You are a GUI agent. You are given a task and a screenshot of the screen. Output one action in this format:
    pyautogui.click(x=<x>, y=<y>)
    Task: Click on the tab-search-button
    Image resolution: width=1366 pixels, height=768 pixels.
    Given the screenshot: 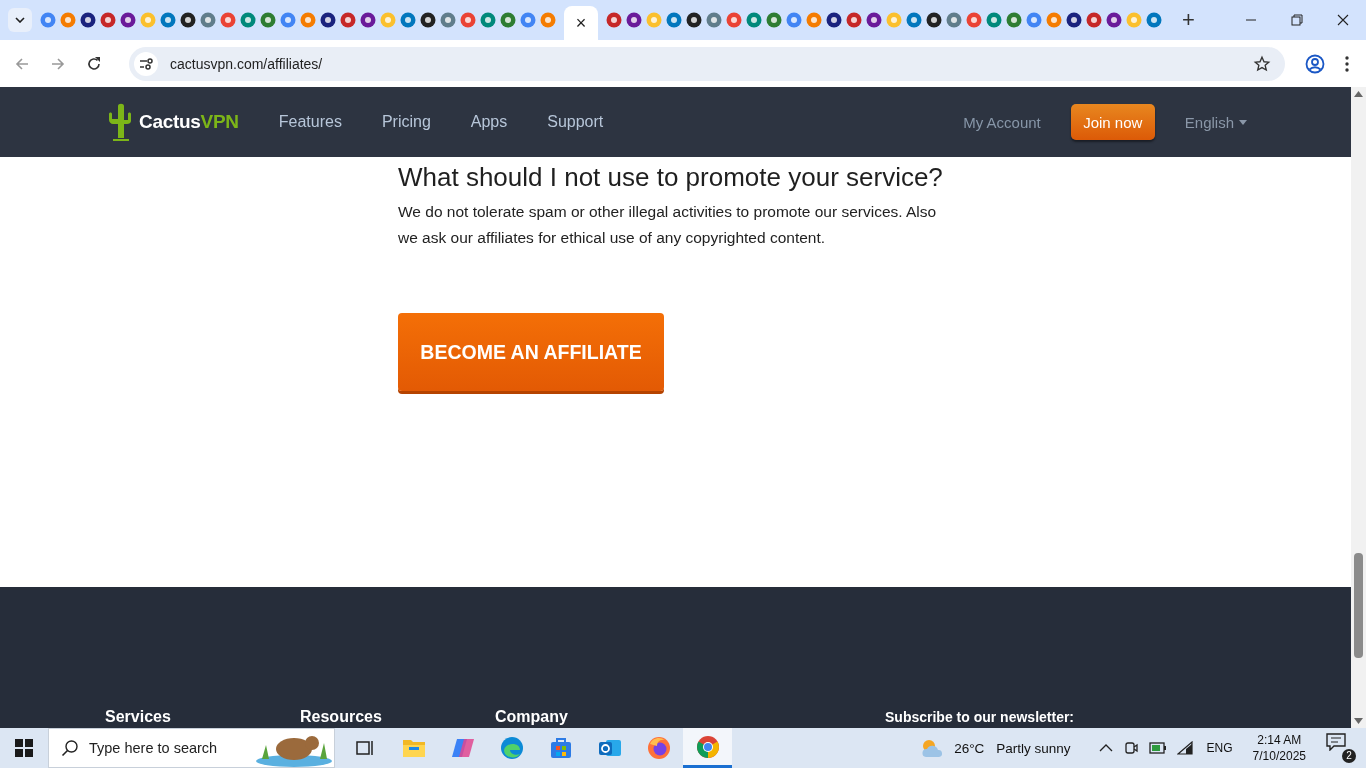 What is the action you would take?
    pyautogui.click(x=20, y=20)
    